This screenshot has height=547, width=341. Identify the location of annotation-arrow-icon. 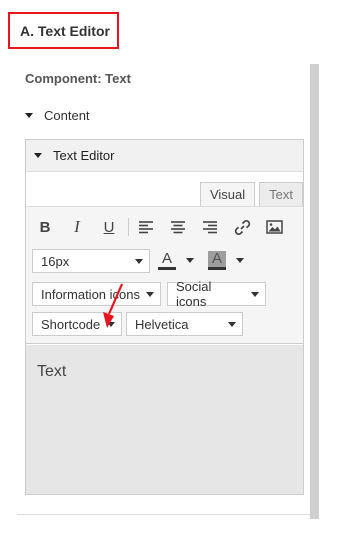
(113, 305).